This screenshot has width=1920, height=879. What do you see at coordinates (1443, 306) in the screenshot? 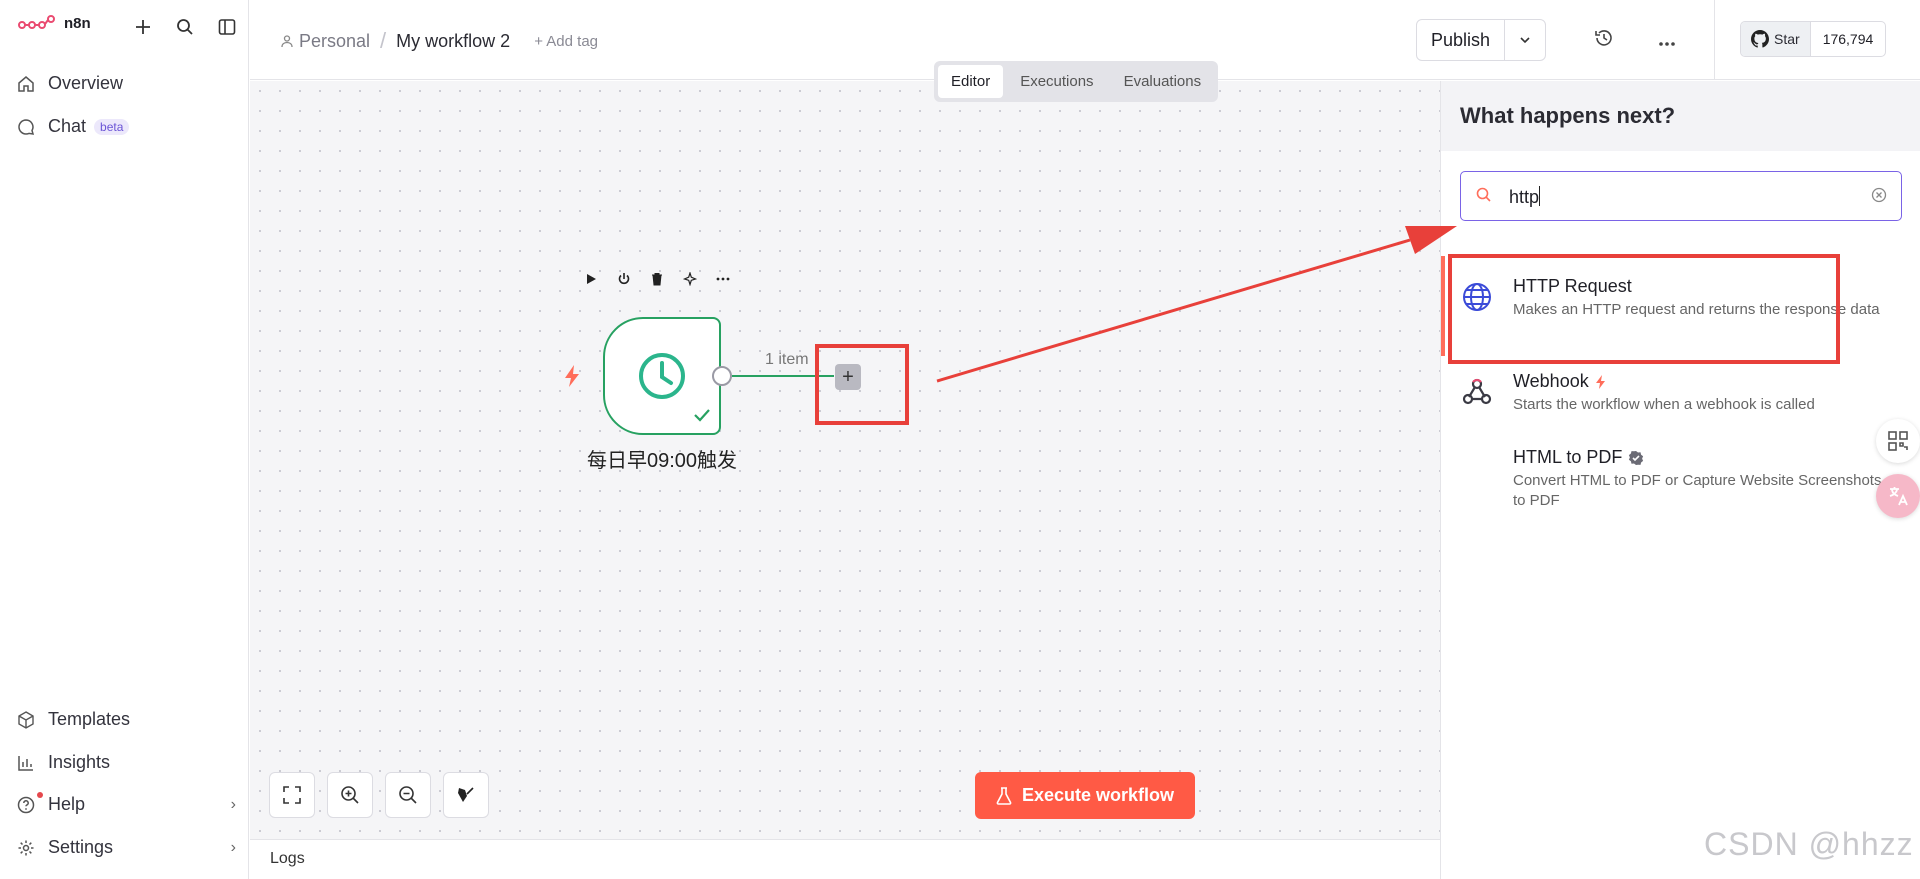
I see `selected-indicator` at bounding box center [1443, 306].